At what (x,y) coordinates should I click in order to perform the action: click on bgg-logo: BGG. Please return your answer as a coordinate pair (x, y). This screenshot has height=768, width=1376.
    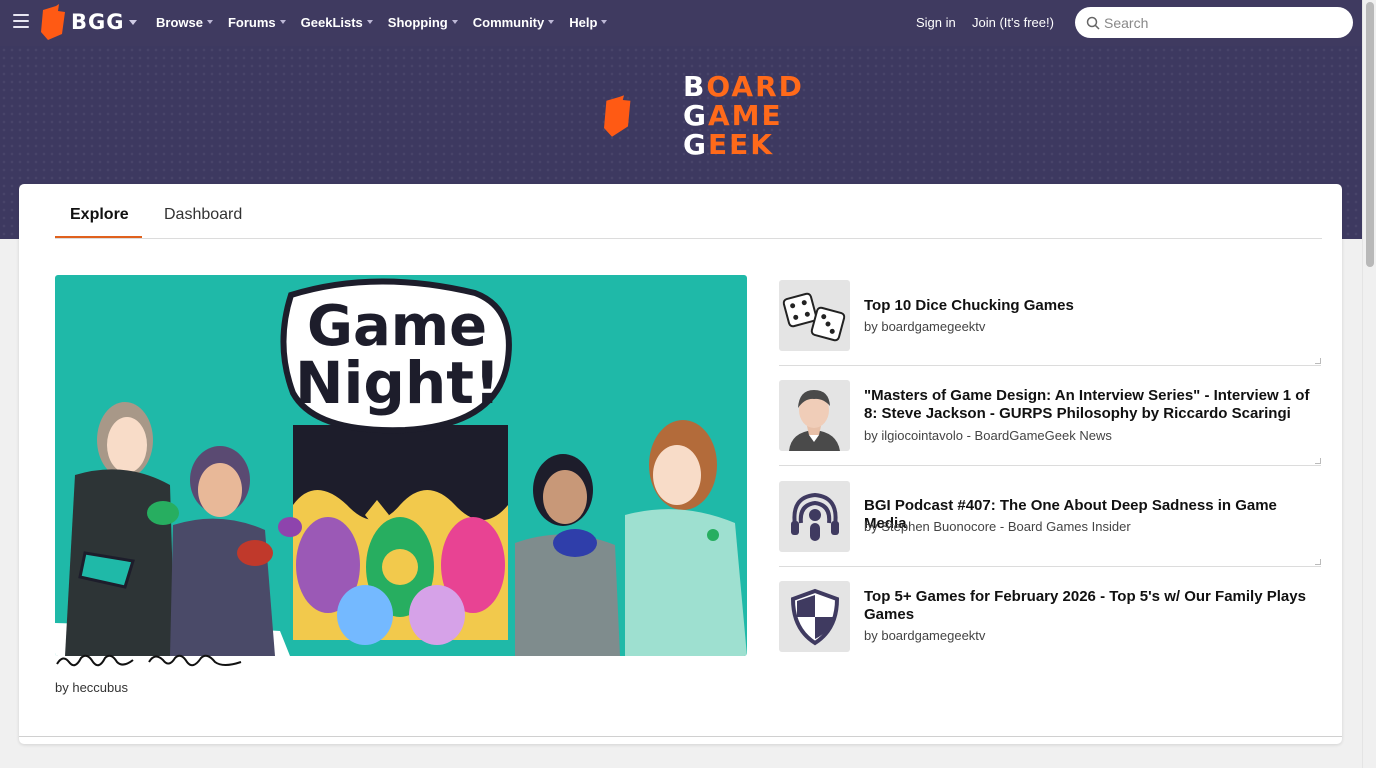
    Looking at the image, I should click on (82, 22).